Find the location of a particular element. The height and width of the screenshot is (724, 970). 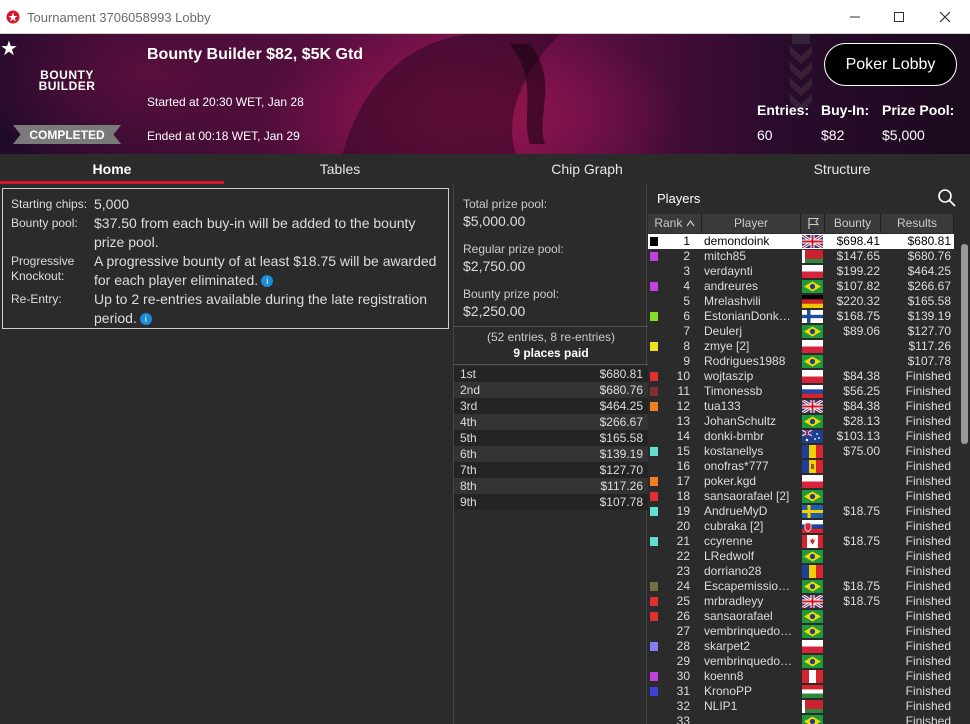

rank-header-label: Rank is located at coordinates (668, 223).